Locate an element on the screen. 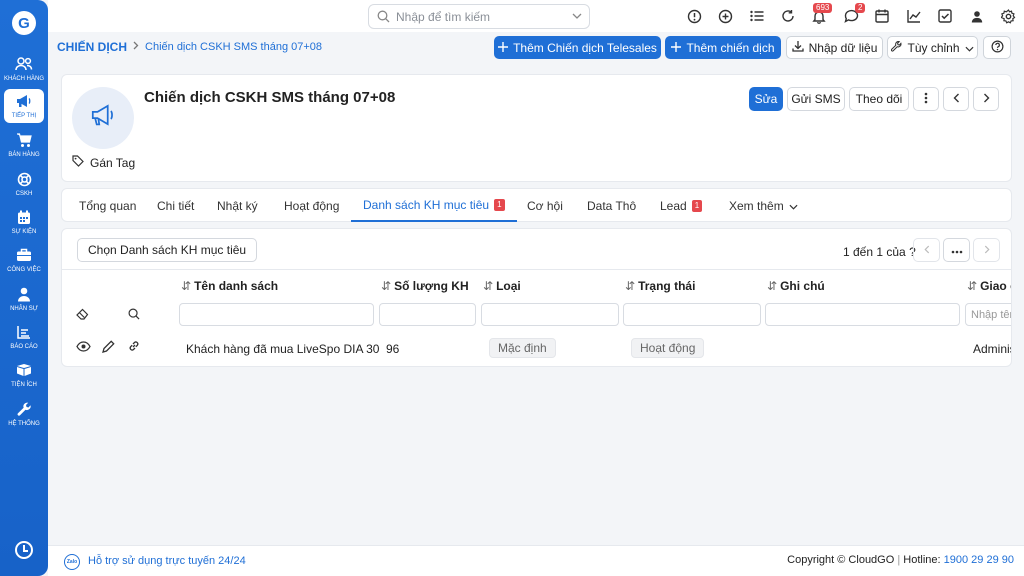  sidebar-label: CSKH is located at coordinates (24, 194).